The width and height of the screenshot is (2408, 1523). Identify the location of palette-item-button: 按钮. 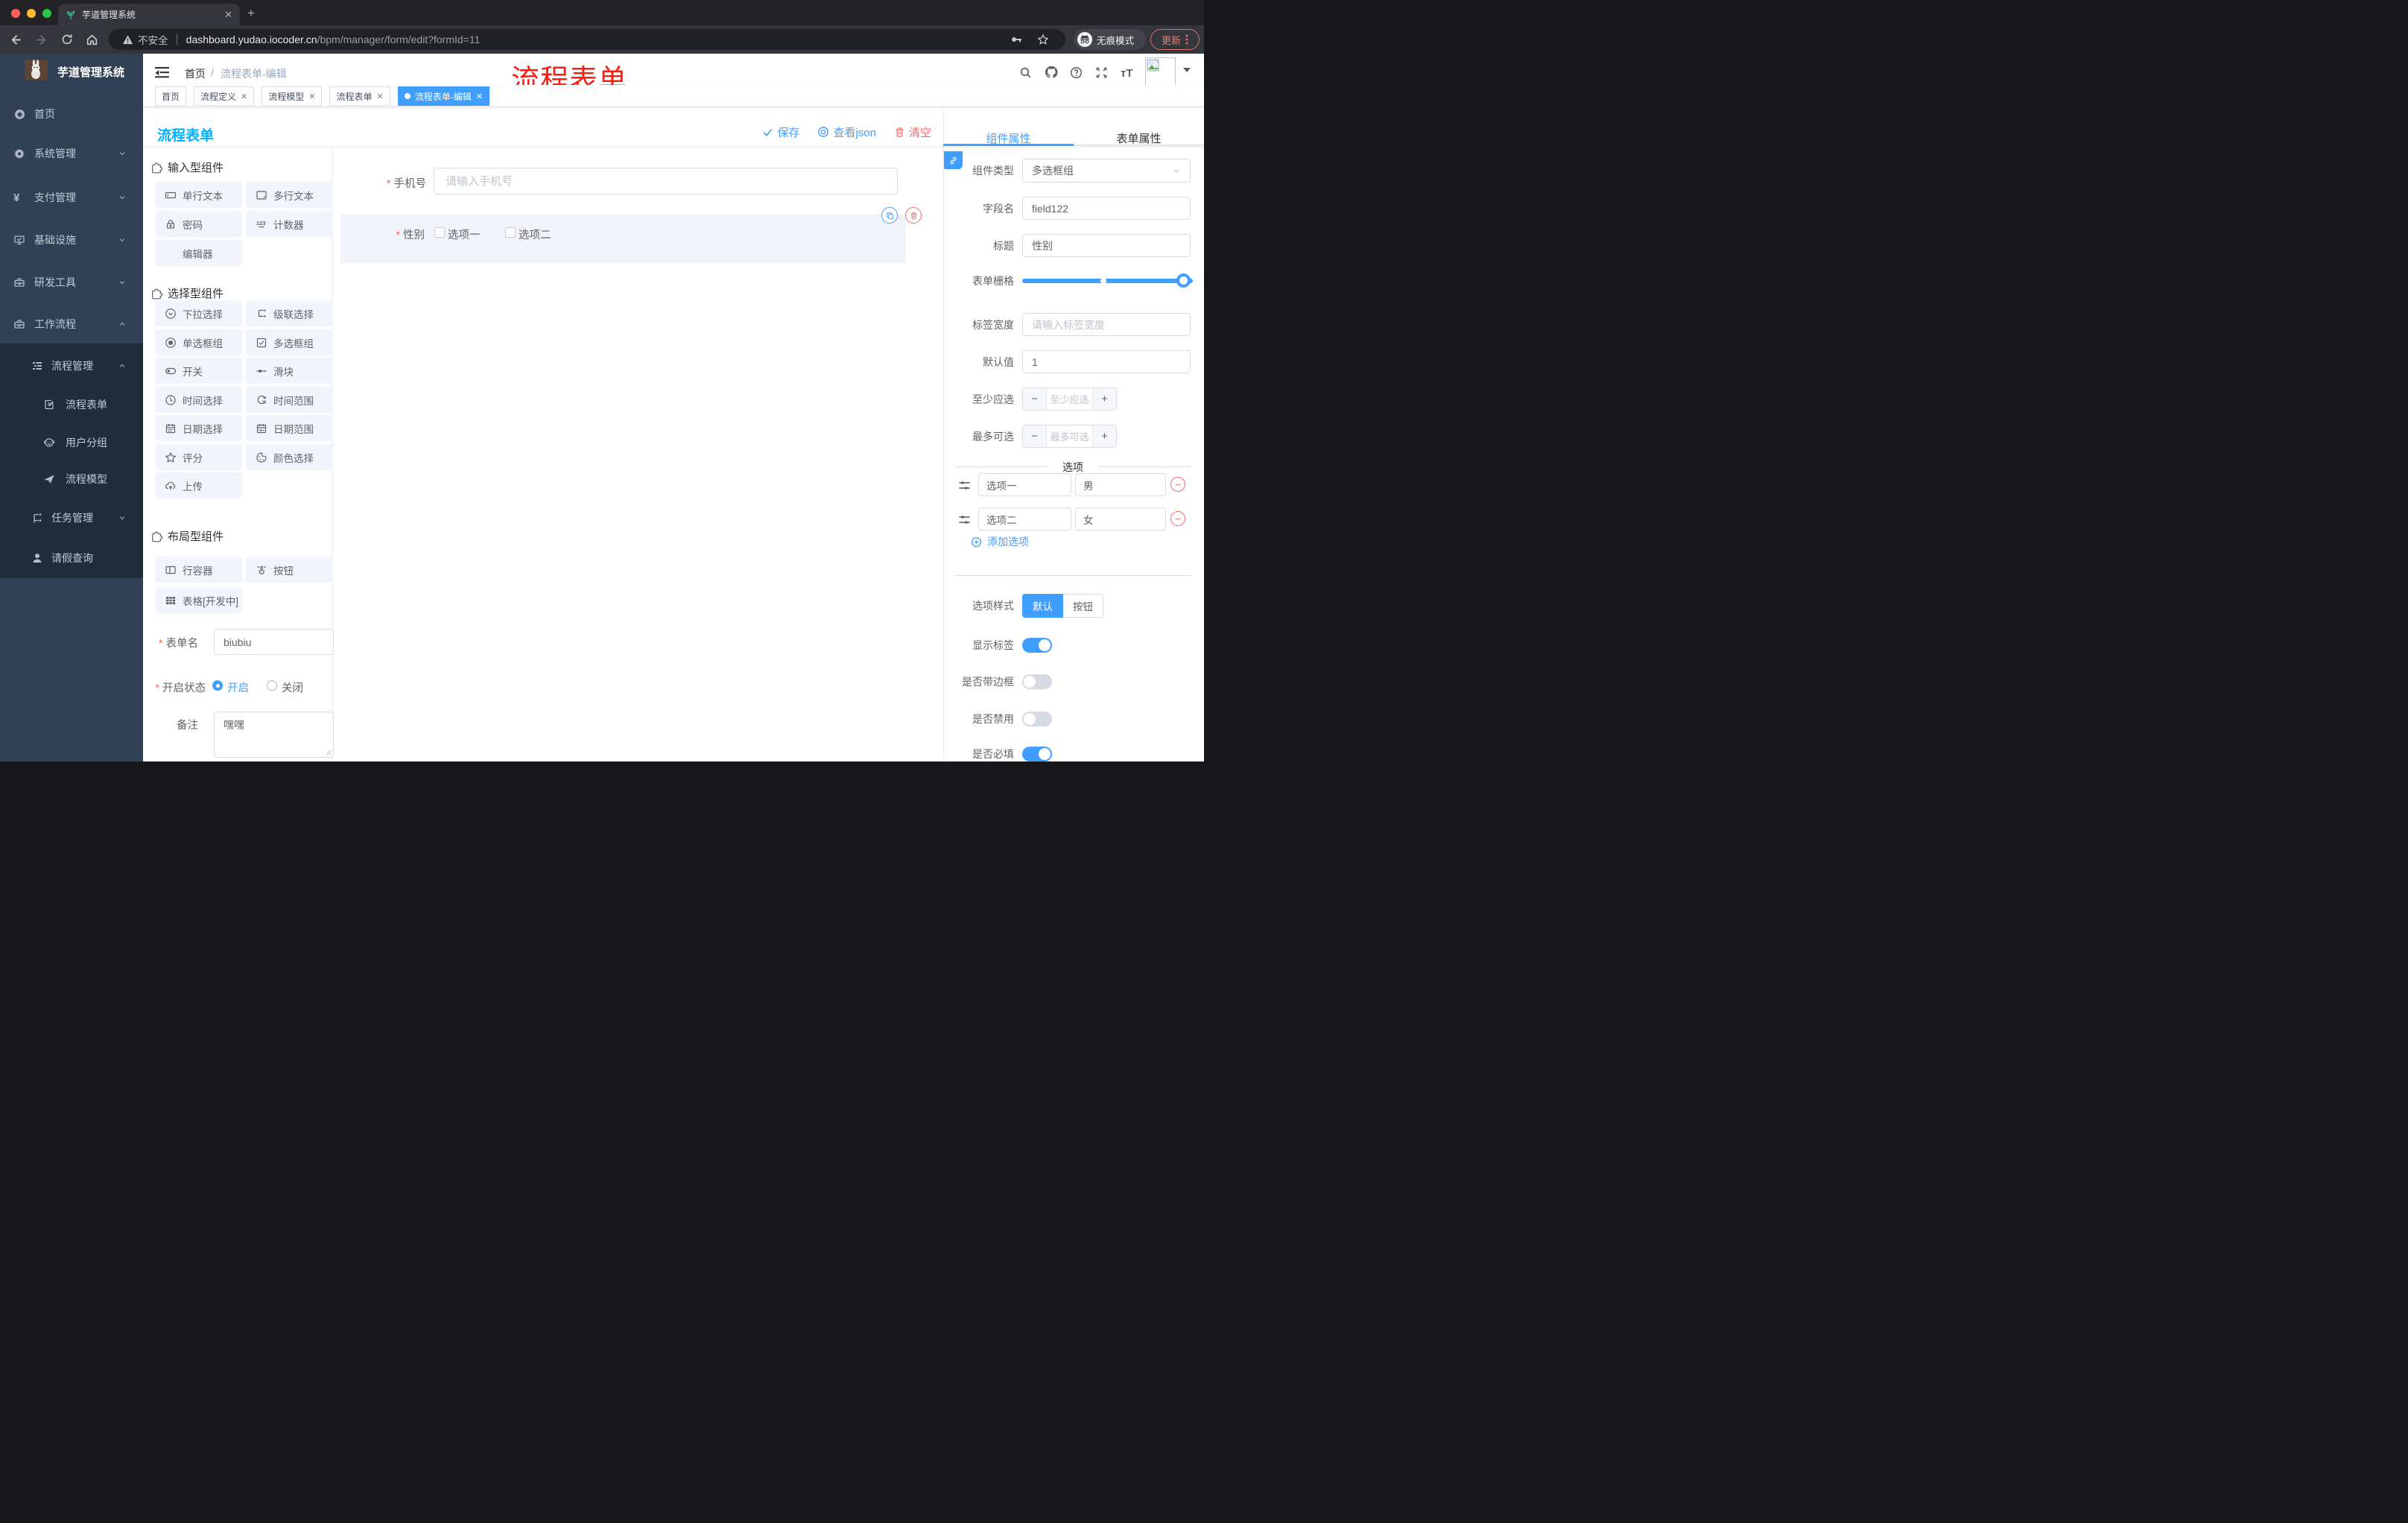
(289, 570).